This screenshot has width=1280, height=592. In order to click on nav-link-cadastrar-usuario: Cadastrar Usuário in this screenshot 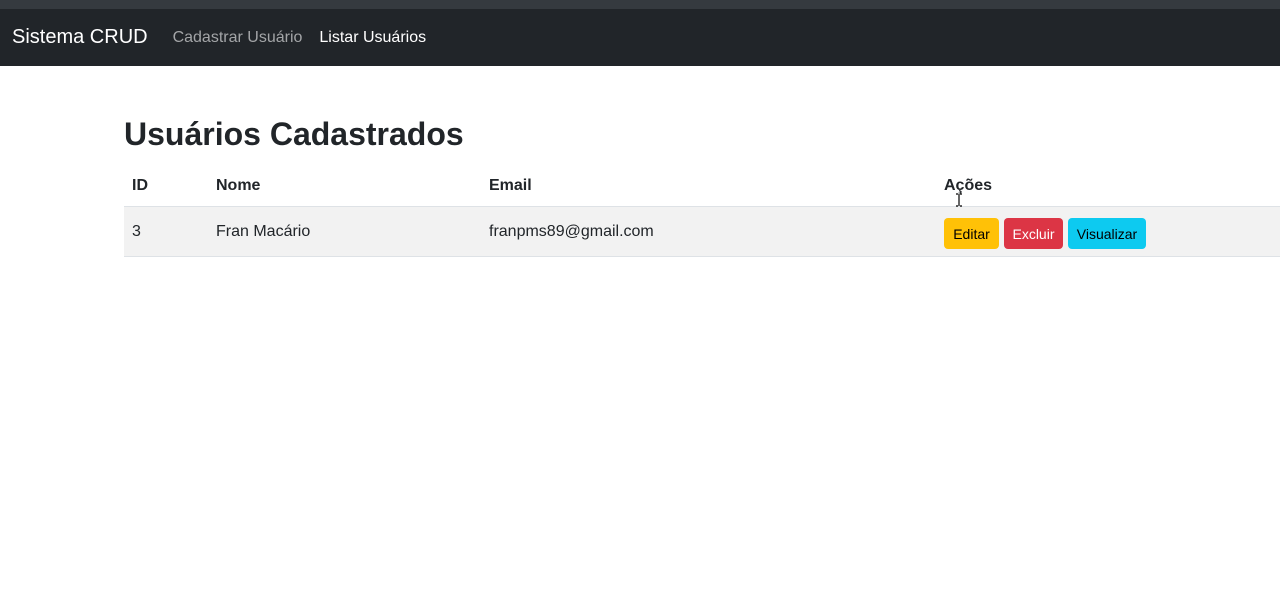, I will do `click(238, 38)`.